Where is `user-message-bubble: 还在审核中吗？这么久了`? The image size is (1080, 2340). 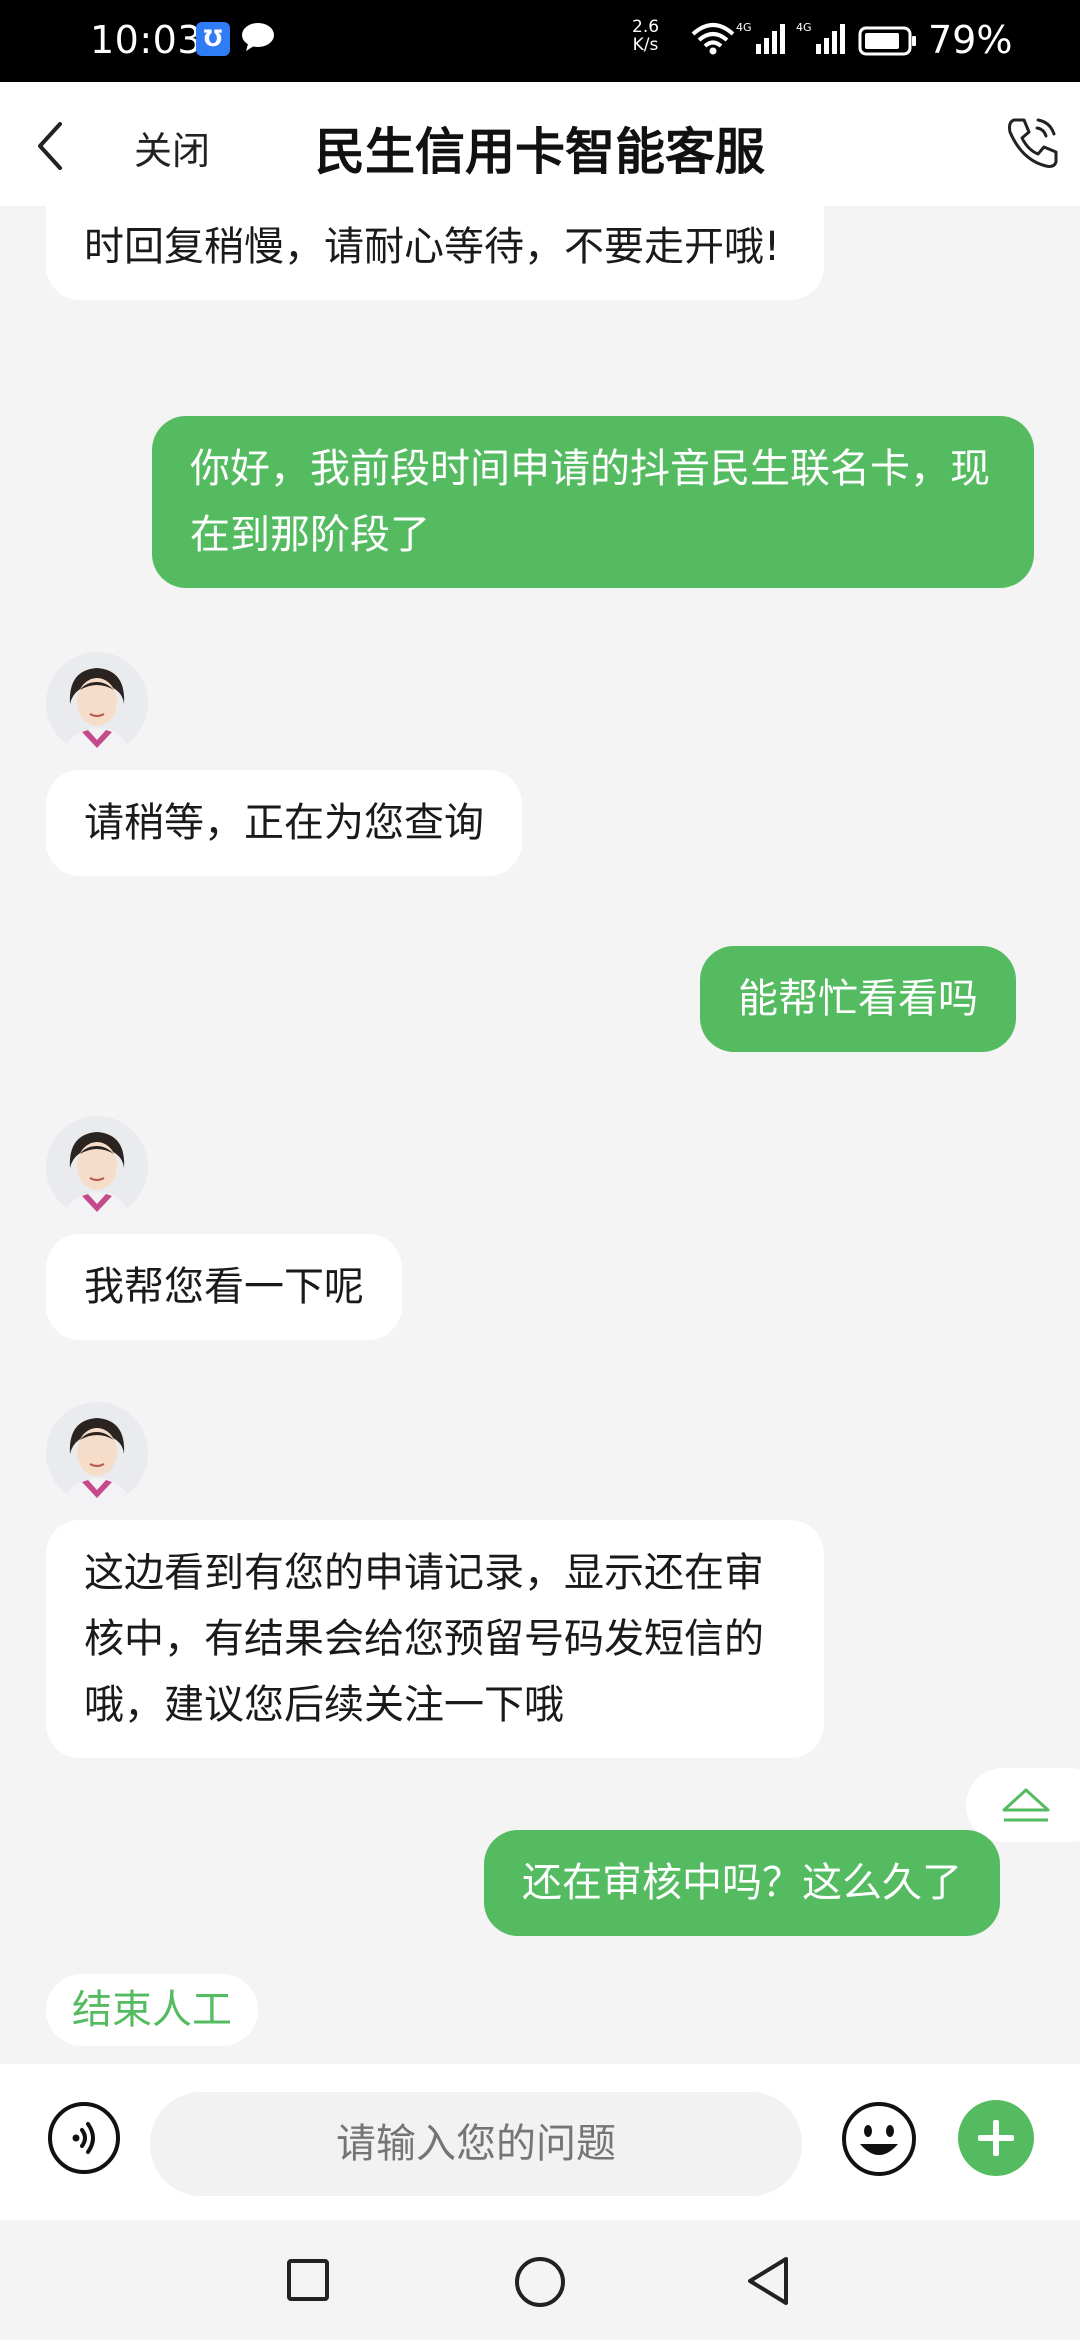
user-message-bubble: 还在审核中吗？这么久了 is located at coordinates (742, 1883).